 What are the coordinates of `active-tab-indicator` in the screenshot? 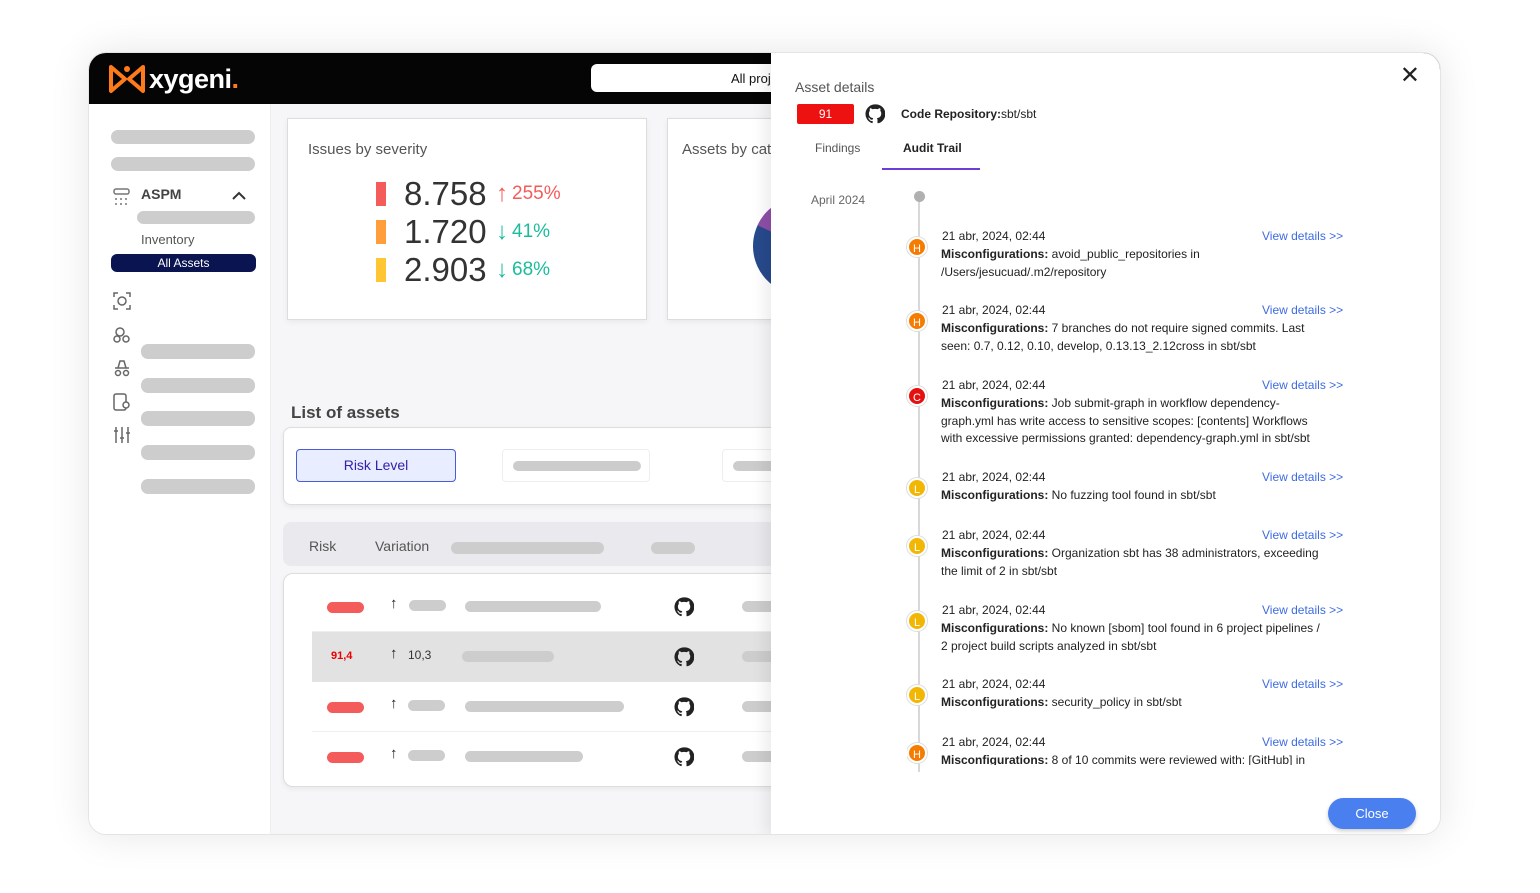 It's located at (931, 169).